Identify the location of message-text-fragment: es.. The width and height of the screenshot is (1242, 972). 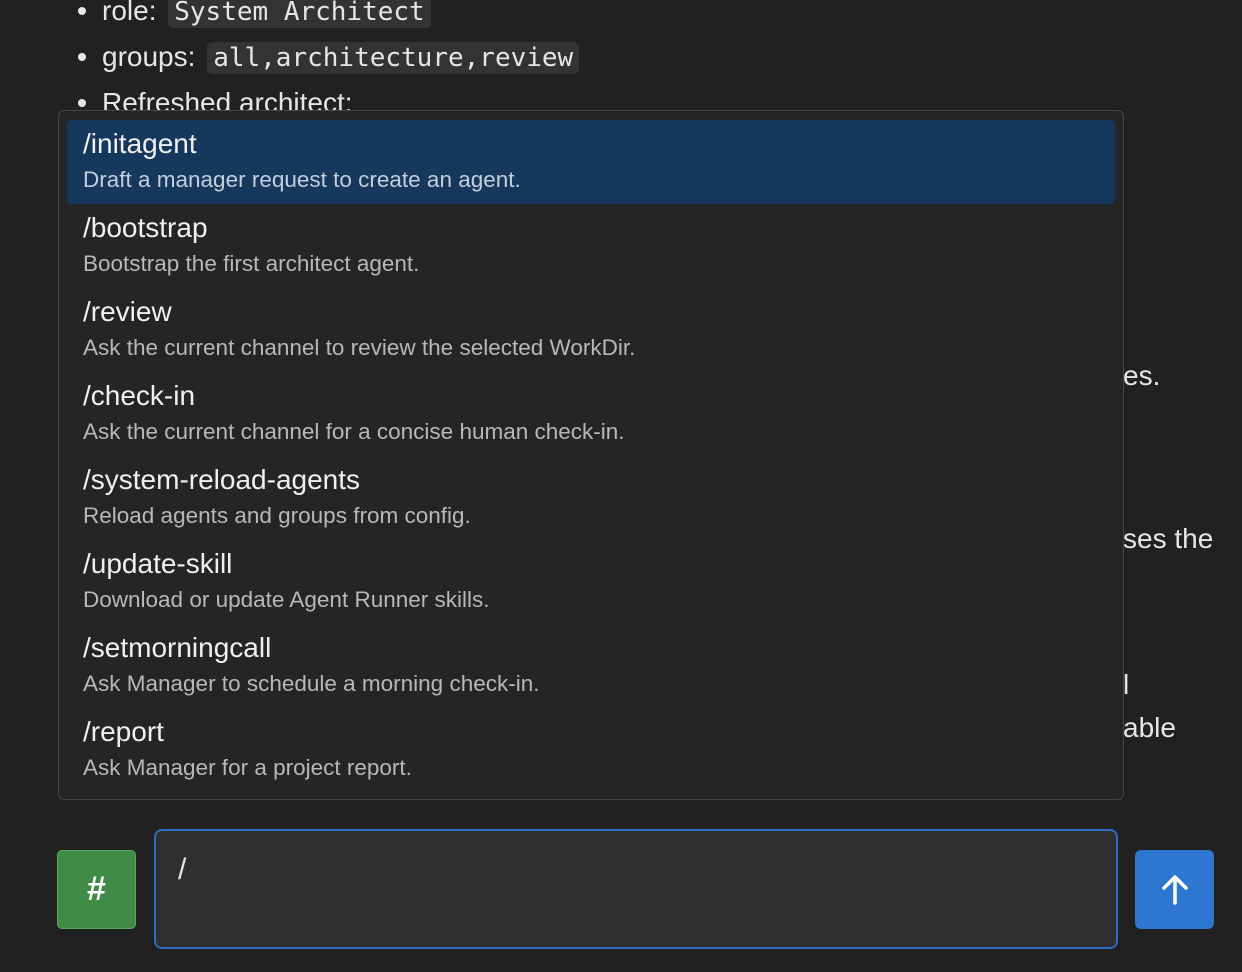
(1142, 375).